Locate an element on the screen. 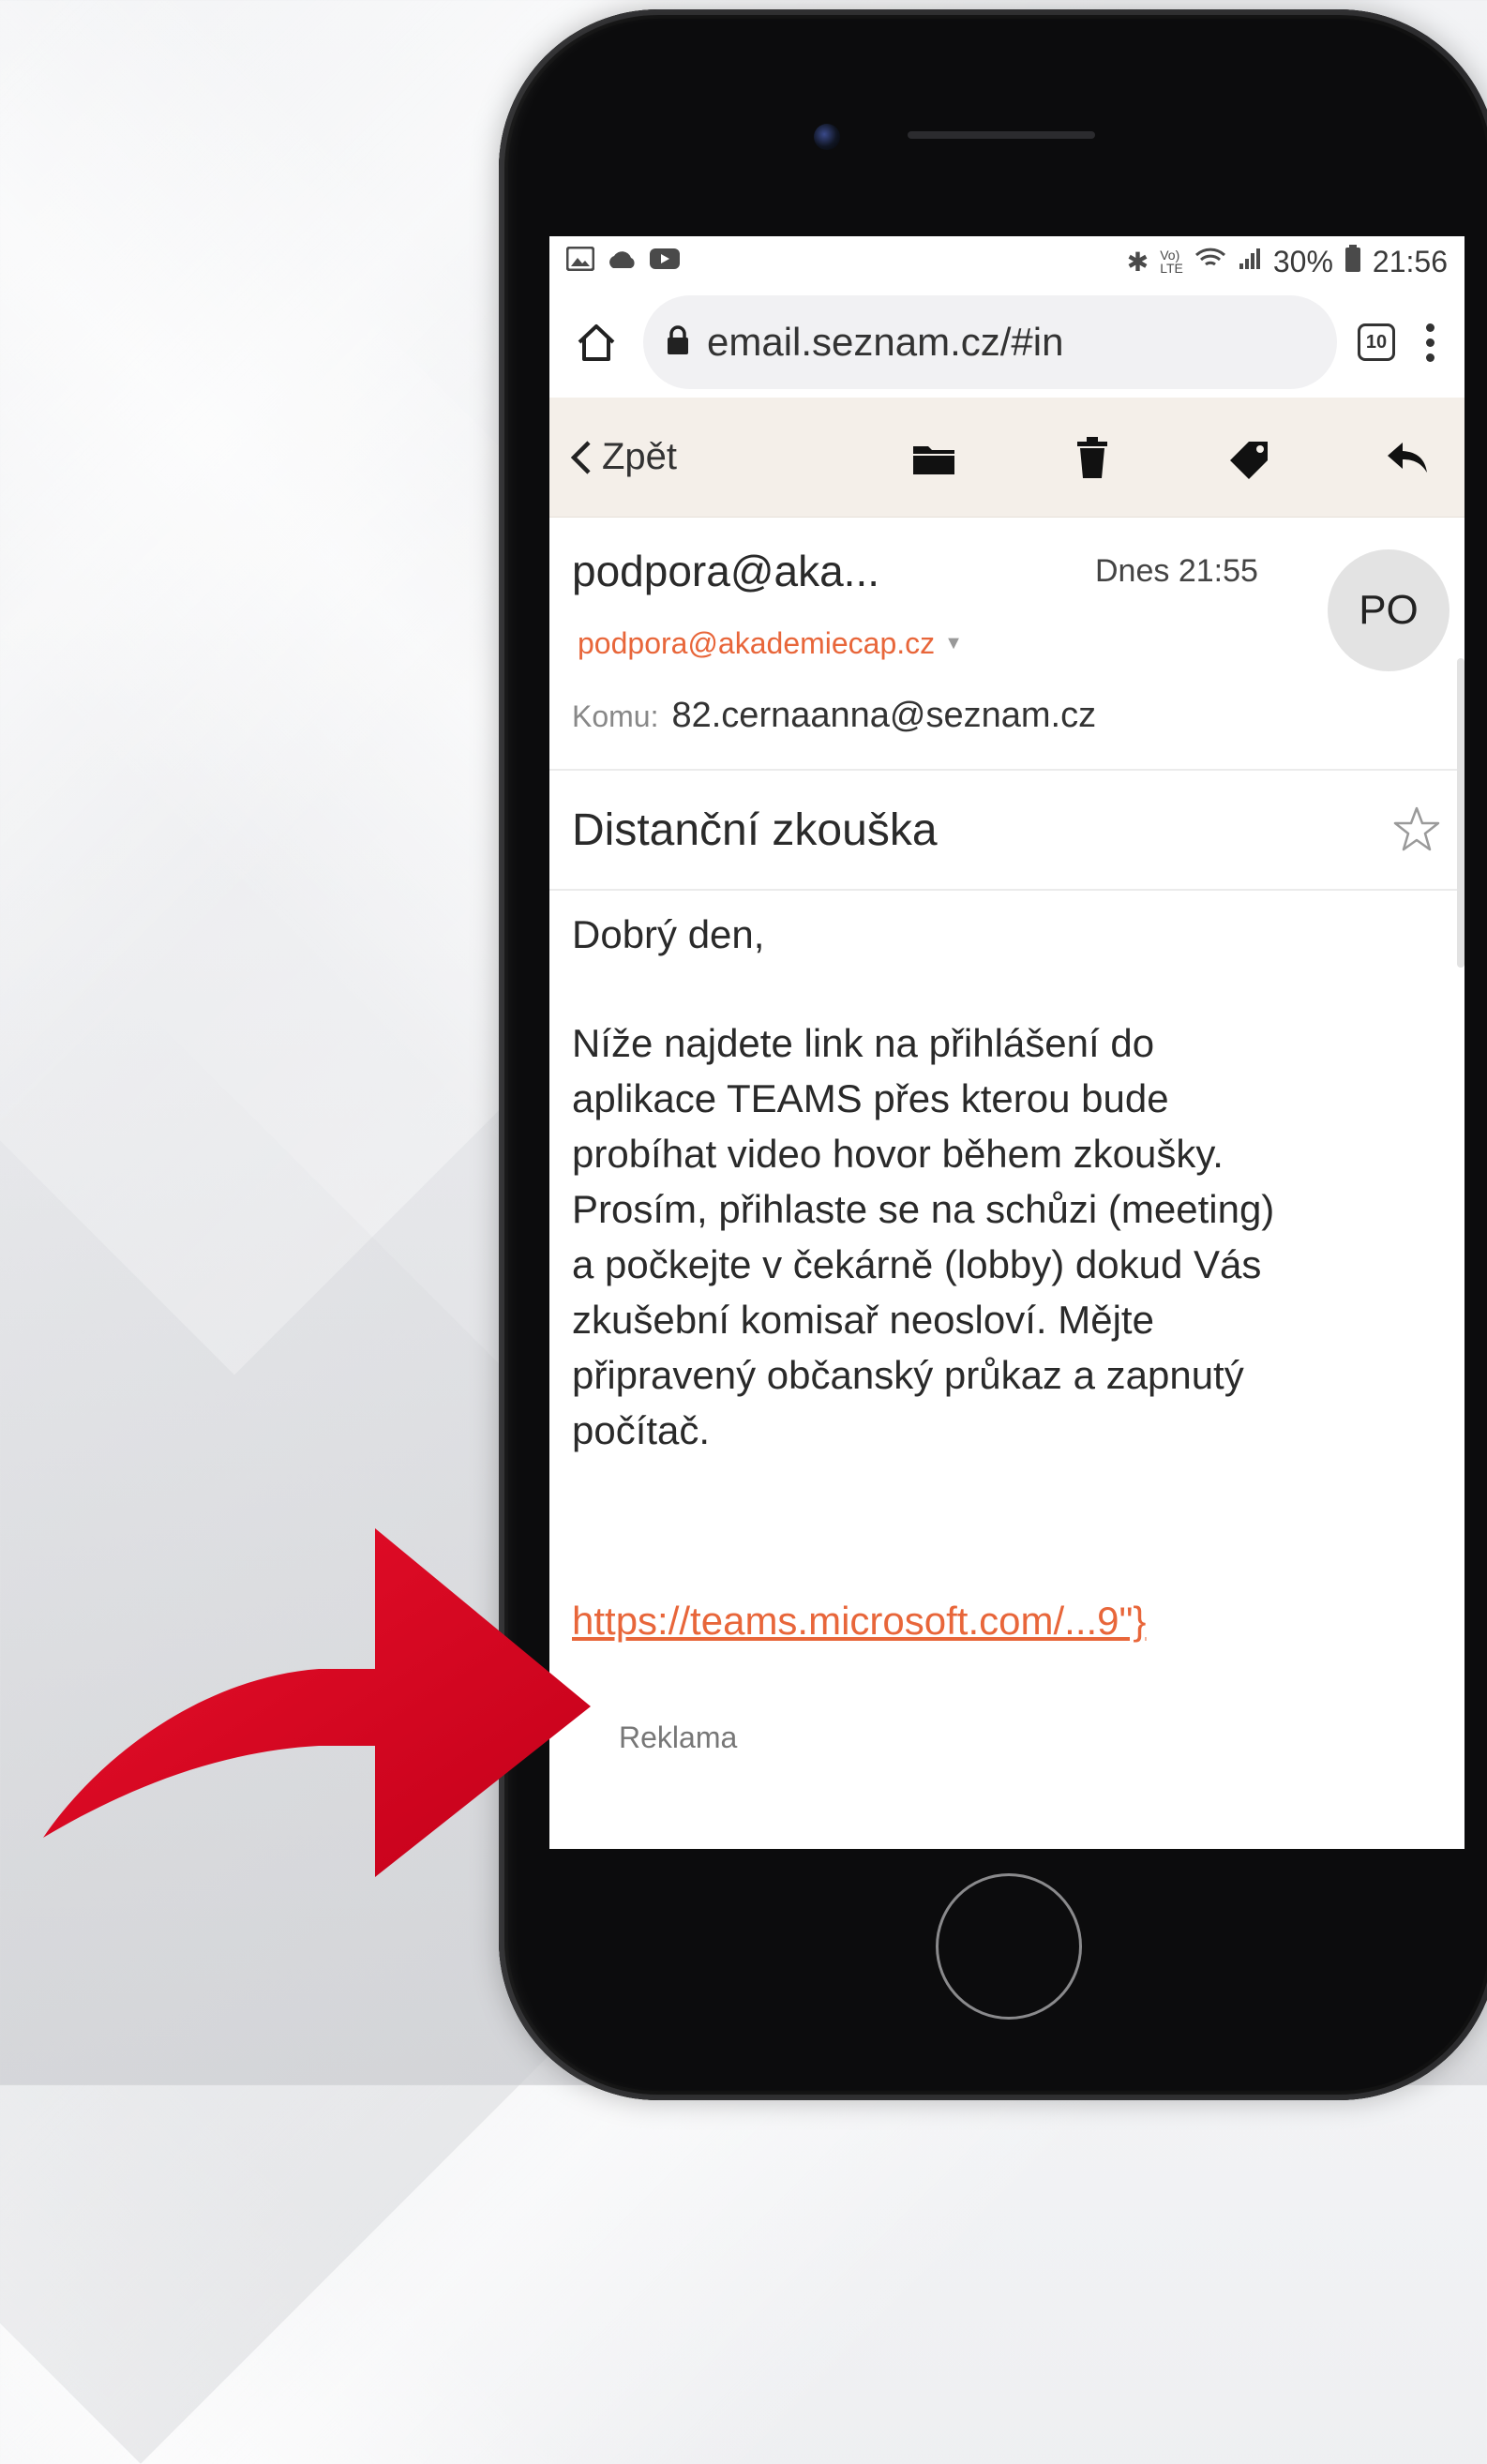  front-camera is located at coordinates (827, 137).